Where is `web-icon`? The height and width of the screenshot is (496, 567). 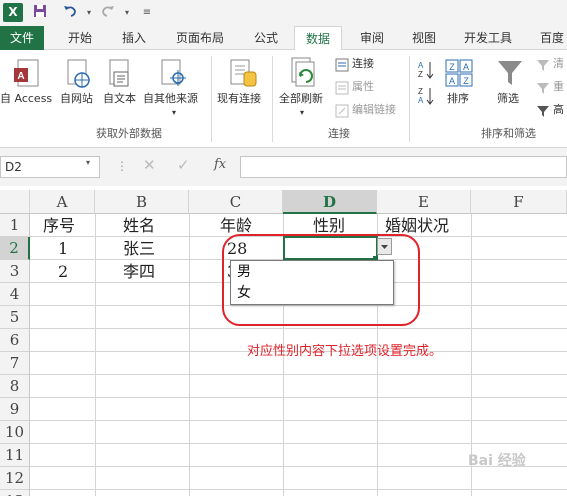
web-icon is located at coordinates (77, 76).